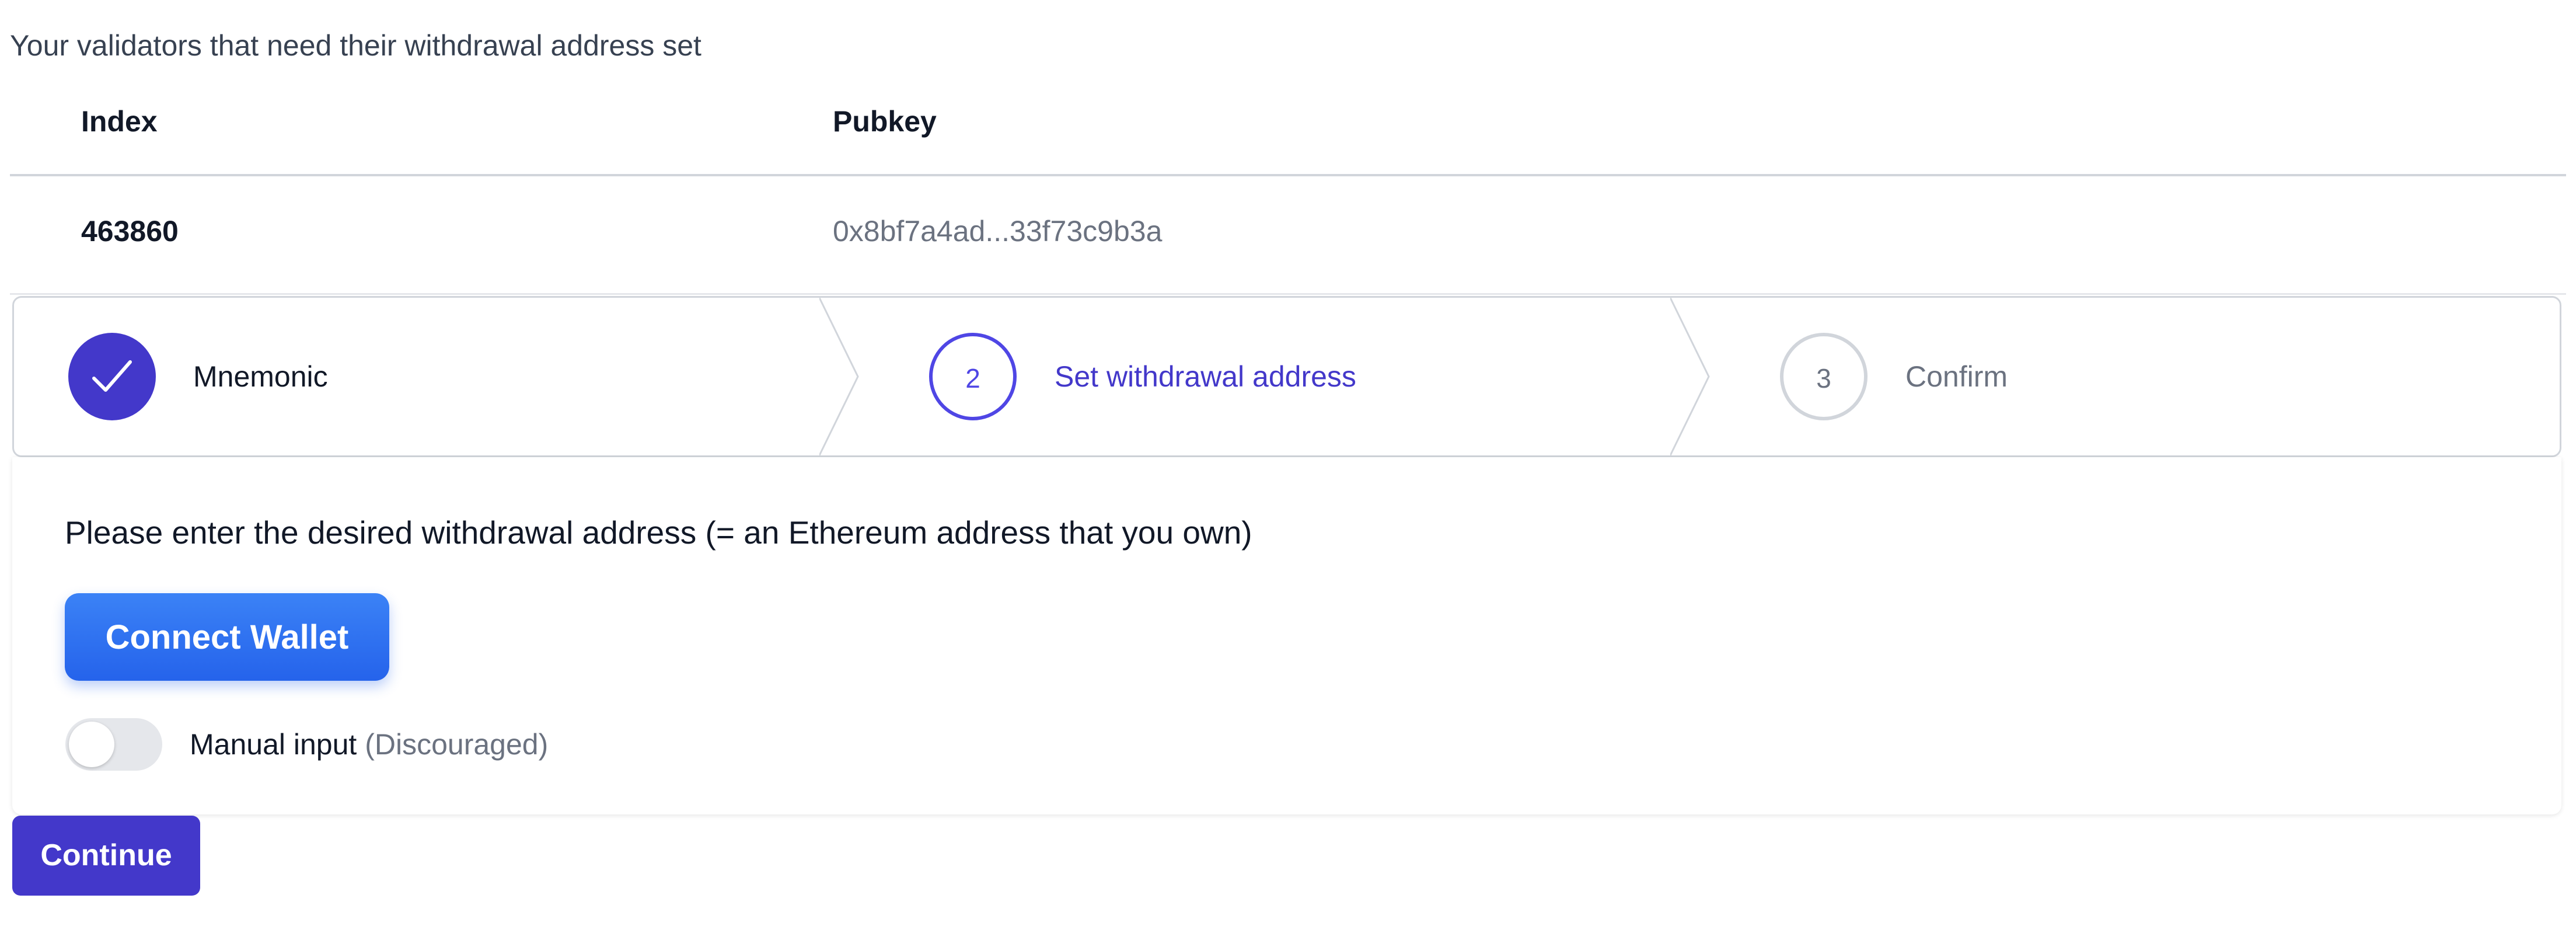 This screenshot has width=2576, height=947. I want to click on column-header-index: Index, so click(119, 122).